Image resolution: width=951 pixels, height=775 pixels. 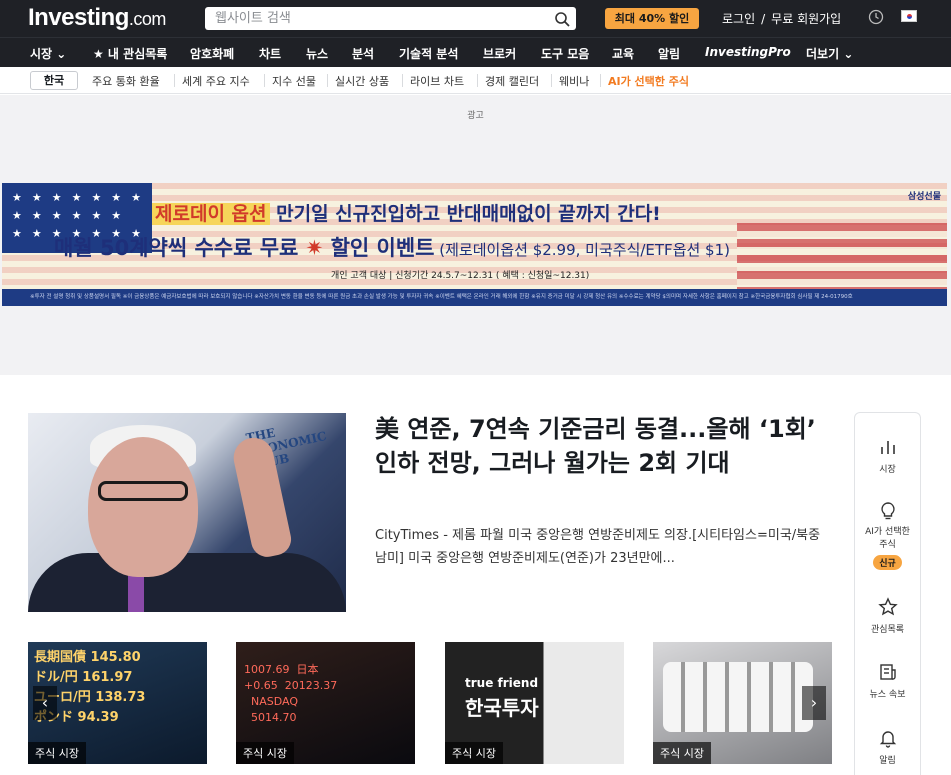 I want to click on side-item-breaking-news: 뉴스 속보, so click(x=887, y=681).